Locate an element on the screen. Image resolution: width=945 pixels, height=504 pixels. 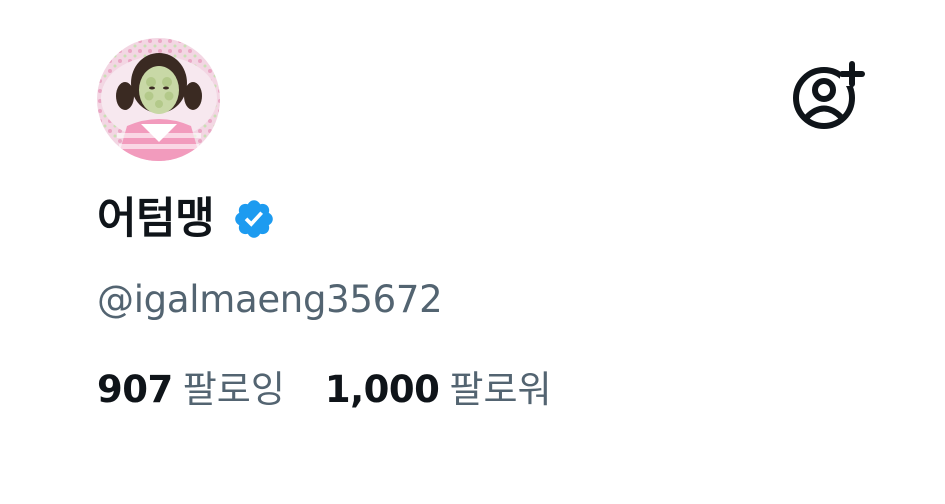
followers-count: 1,000 is located at coordinates (382, 389).